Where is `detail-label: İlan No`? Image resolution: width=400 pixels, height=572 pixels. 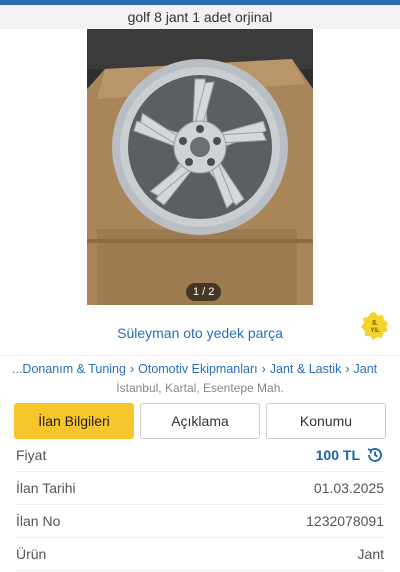
detail-label: İlan No is located at coordinates (38, 521).